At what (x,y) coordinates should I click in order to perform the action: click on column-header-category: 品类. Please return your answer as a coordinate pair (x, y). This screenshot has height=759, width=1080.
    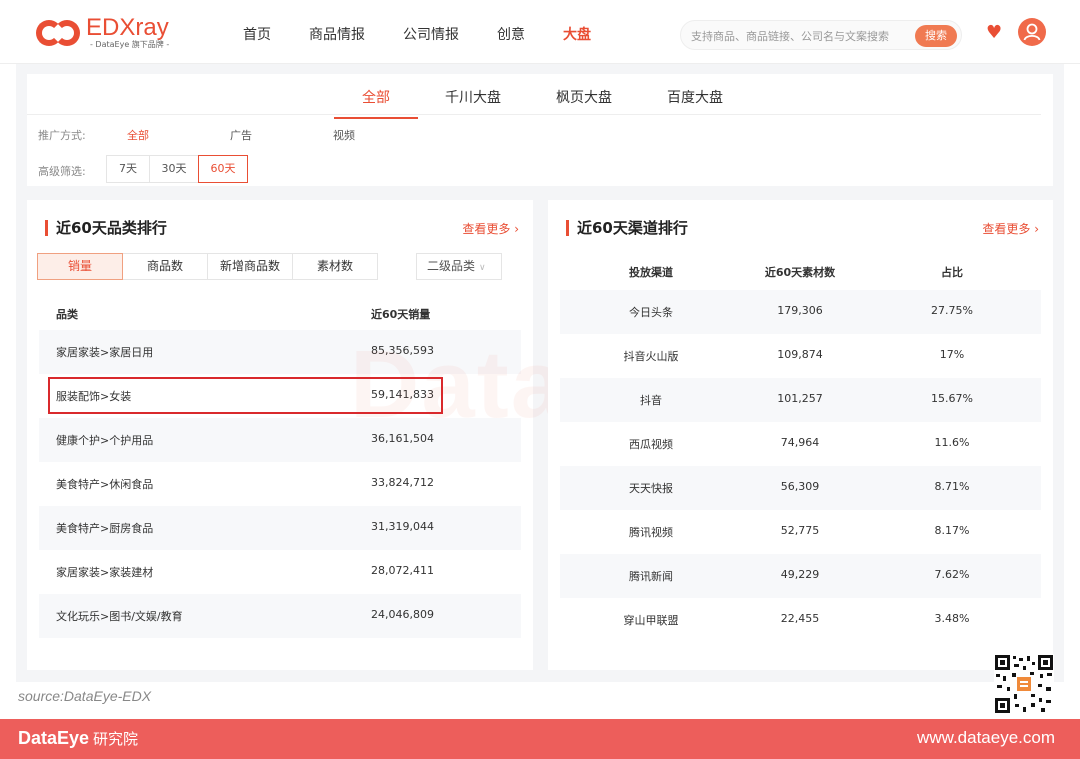
    Looking at the image, I should click on (67, 314).